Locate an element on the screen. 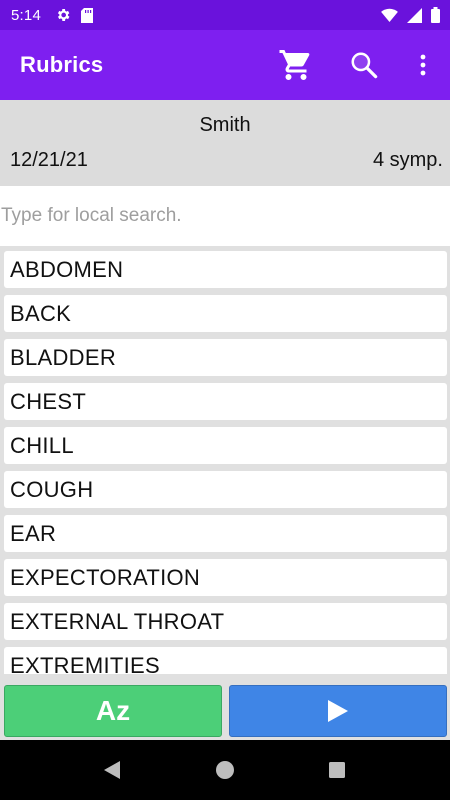  home-circle-icon is located at coordinates (225, 770).